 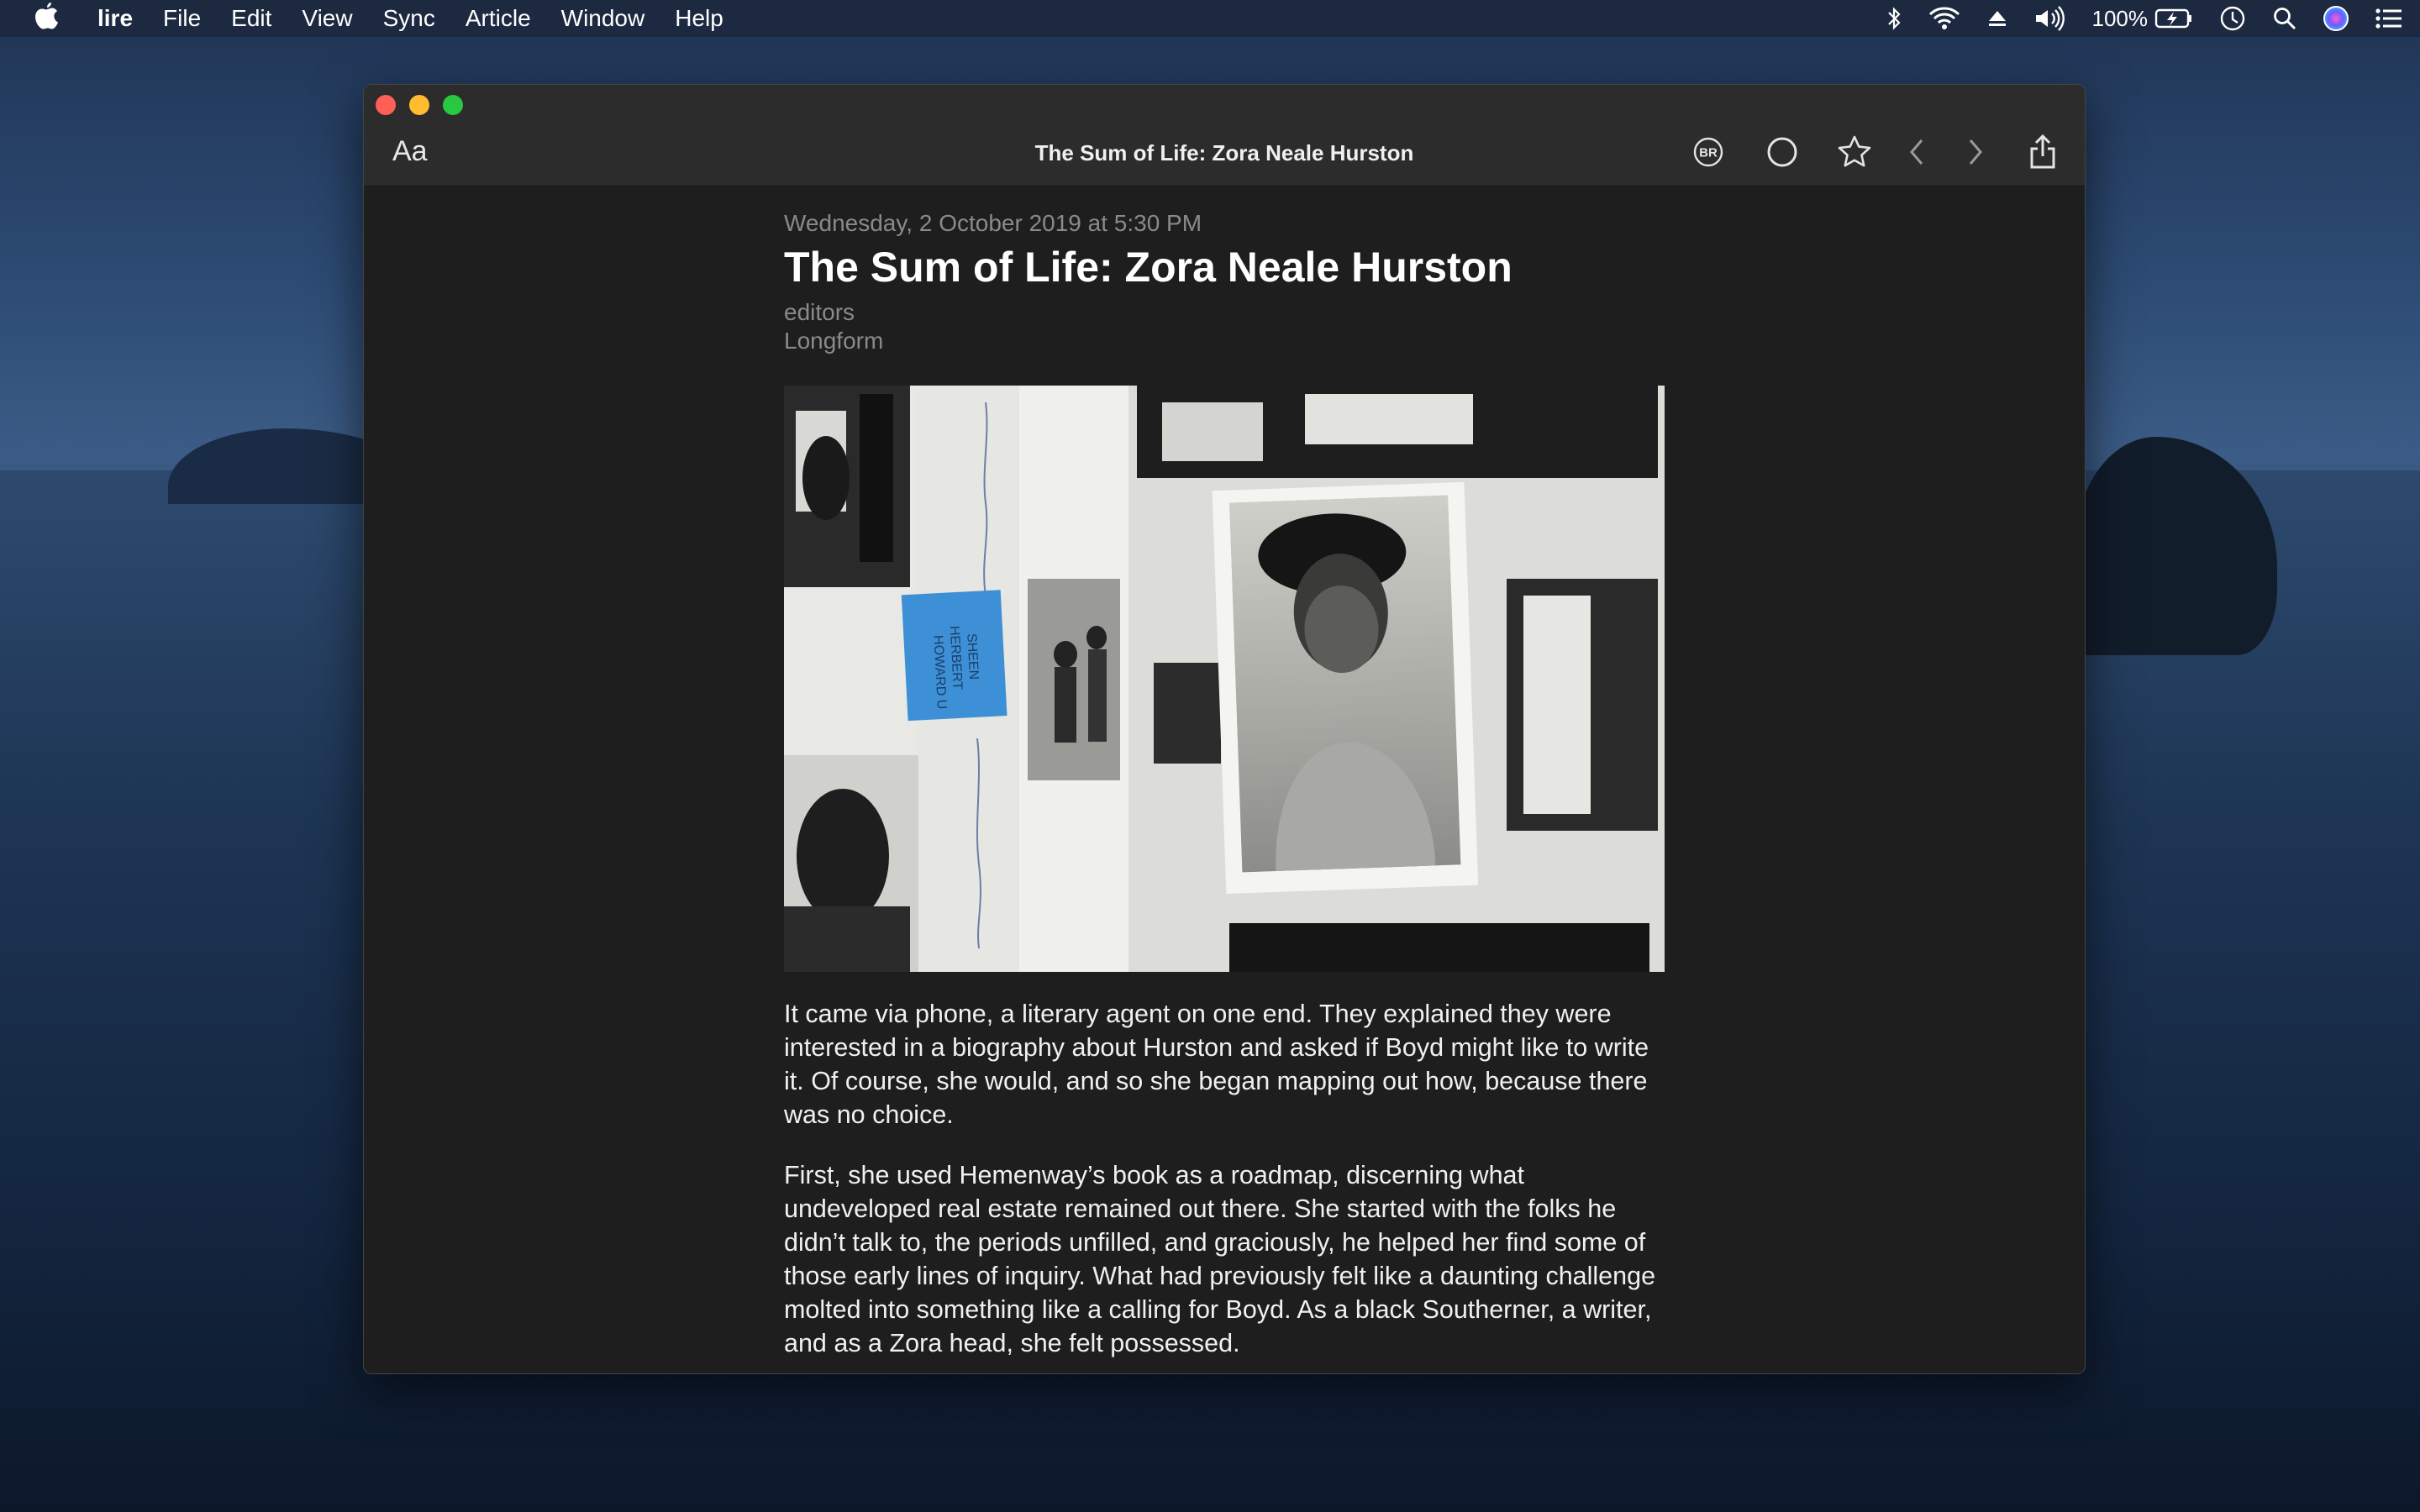 I want to click on notification-center-icon, so click(x=2389, y=18).